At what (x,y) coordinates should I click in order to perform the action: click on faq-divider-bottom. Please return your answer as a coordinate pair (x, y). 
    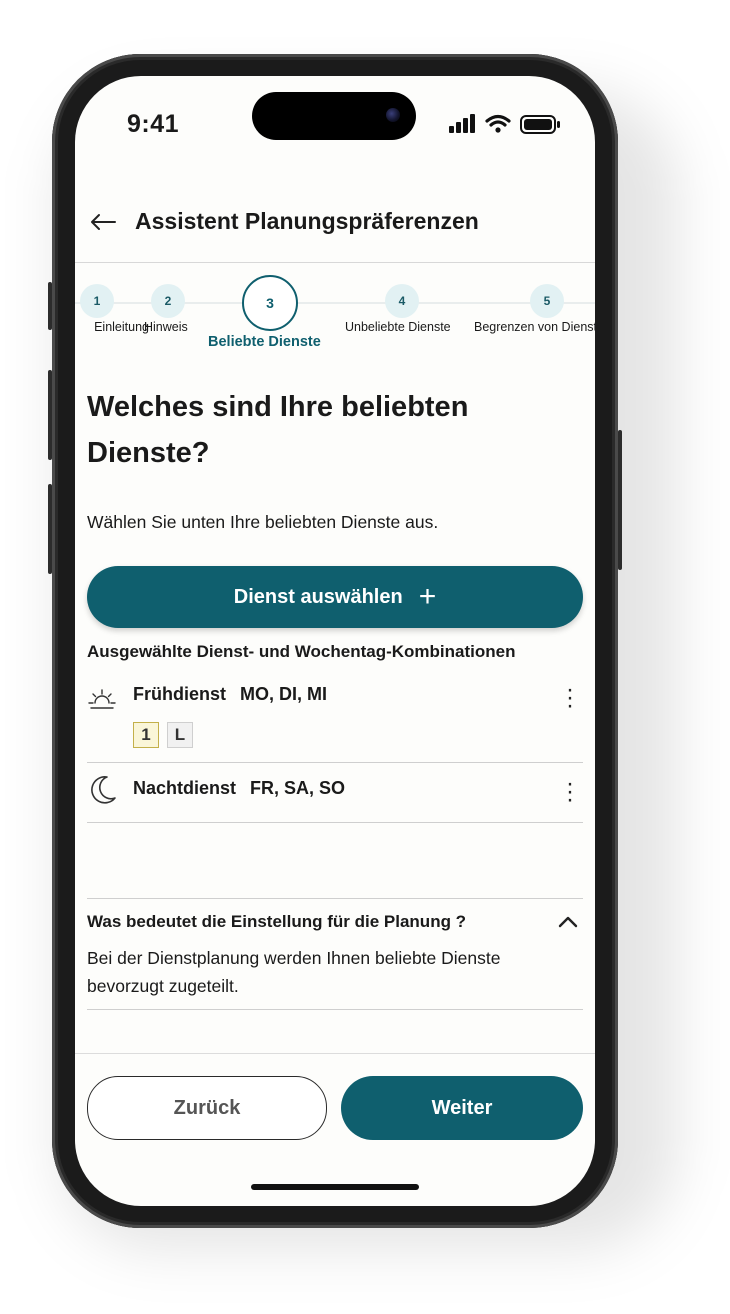
    Looking at the image, I should click on (335, 1009).